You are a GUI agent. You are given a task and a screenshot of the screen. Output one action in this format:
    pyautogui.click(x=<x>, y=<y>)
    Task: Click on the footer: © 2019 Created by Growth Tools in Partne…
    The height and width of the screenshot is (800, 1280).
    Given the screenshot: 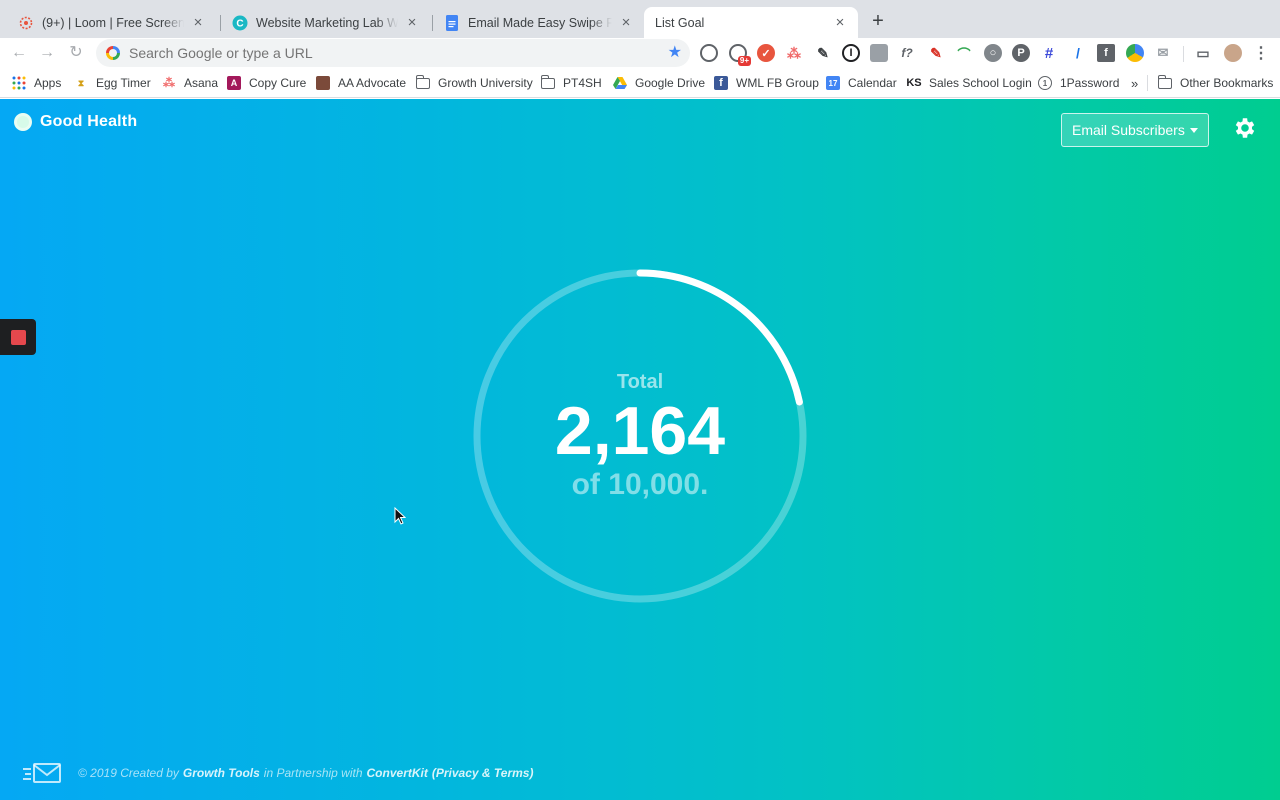 What is the action you would take?
    pyautogui.click(x=277, y=773)
    